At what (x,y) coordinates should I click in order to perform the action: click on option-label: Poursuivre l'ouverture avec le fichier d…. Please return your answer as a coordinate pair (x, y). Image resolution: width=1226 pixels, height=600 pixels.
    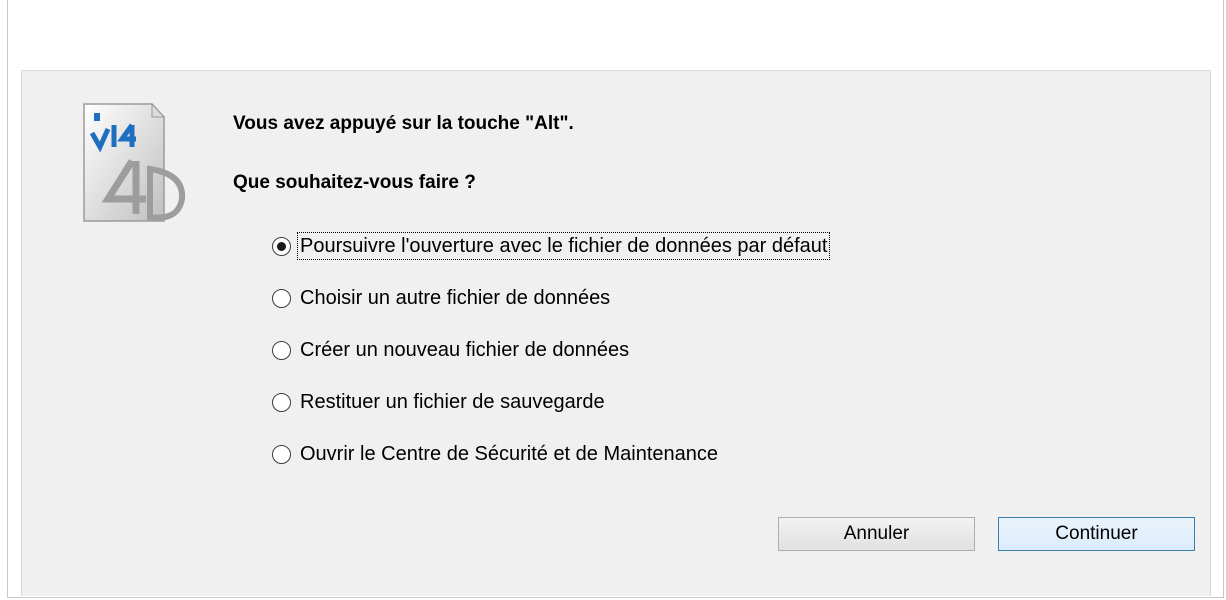
    Looking at the image, I should click on (564, 246).